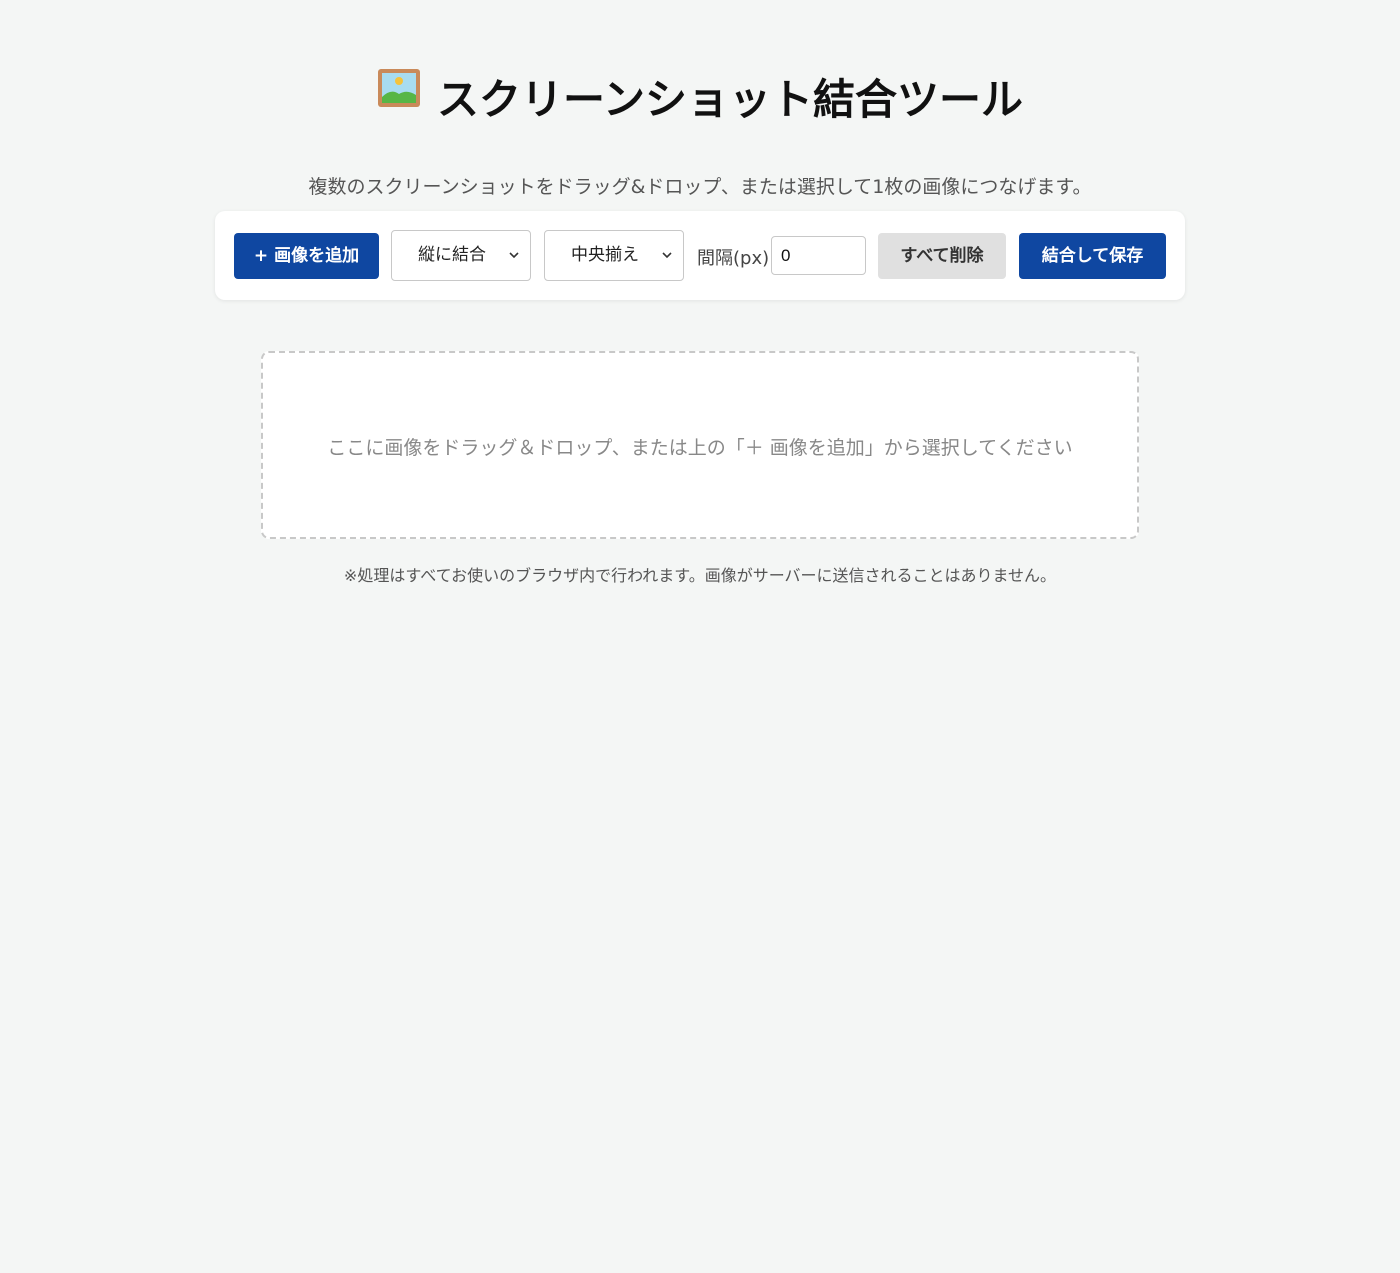 This screenshot has height=1273, width=1400. I want to click on direction-select-value: 縦に結合, so click(452, 255).